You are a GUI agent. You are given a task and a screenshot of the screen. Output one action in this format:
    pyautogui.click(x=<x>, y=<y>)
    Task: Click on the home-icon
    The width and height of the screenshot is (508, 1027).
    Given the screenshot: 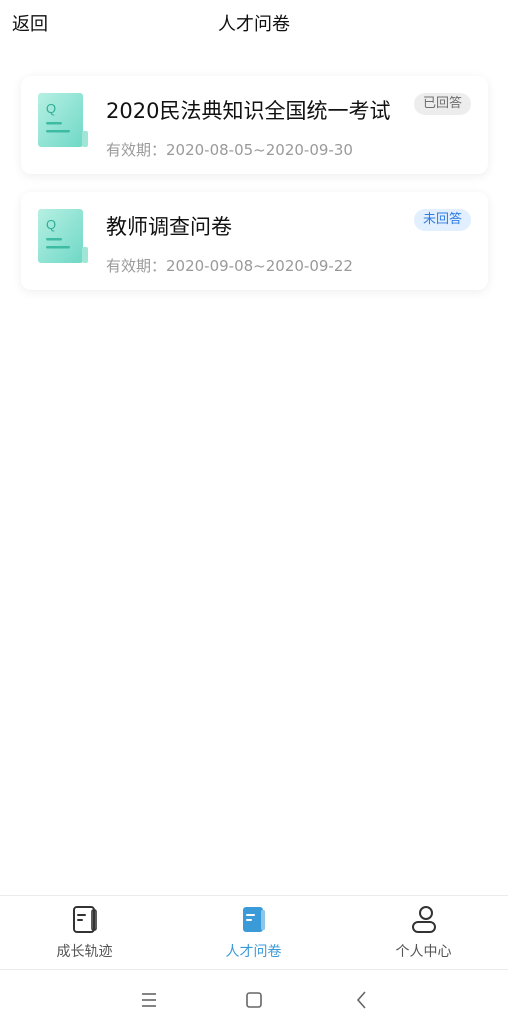 What is the action you would take?
    pyautogui.click(x=254, y=1000)
    